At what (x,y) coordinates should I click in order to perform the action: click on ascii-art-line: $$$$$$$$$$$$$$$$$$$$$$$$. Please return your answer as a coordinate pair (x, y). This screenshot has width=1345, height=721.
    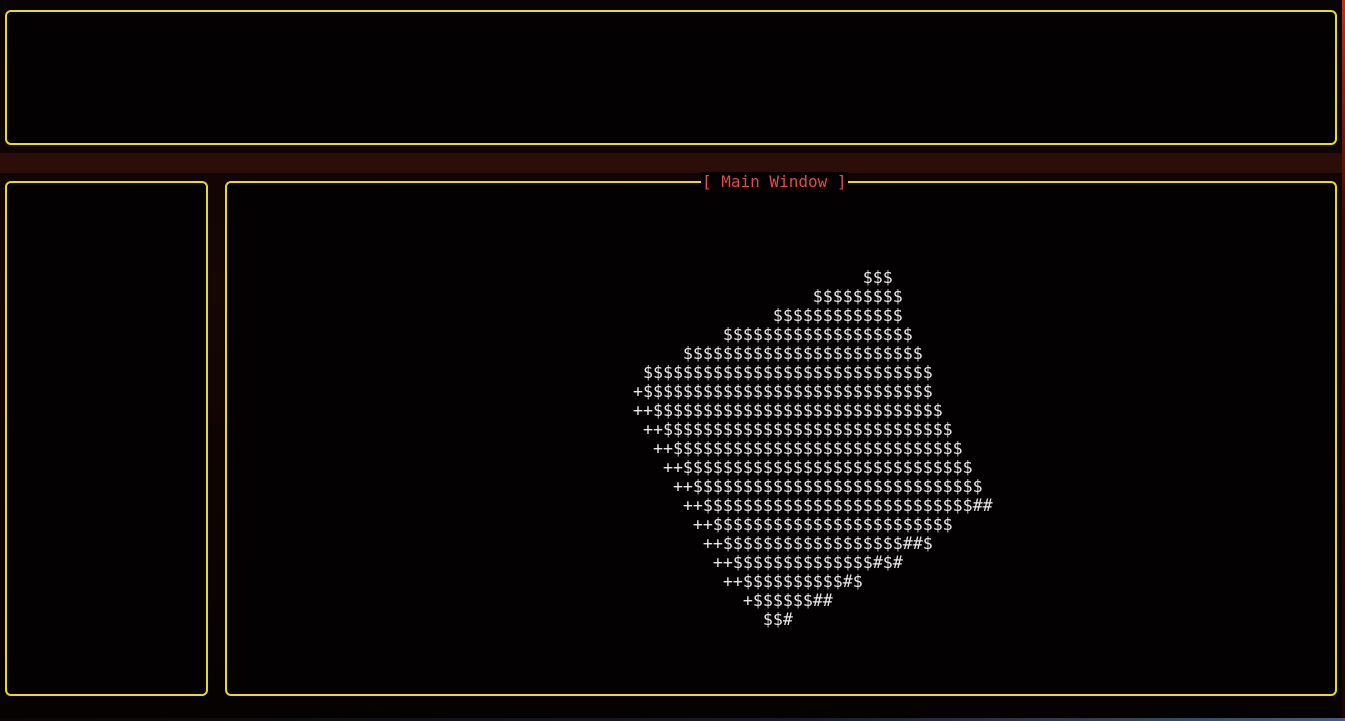
    Looking at the image, I should click on (768, 353).